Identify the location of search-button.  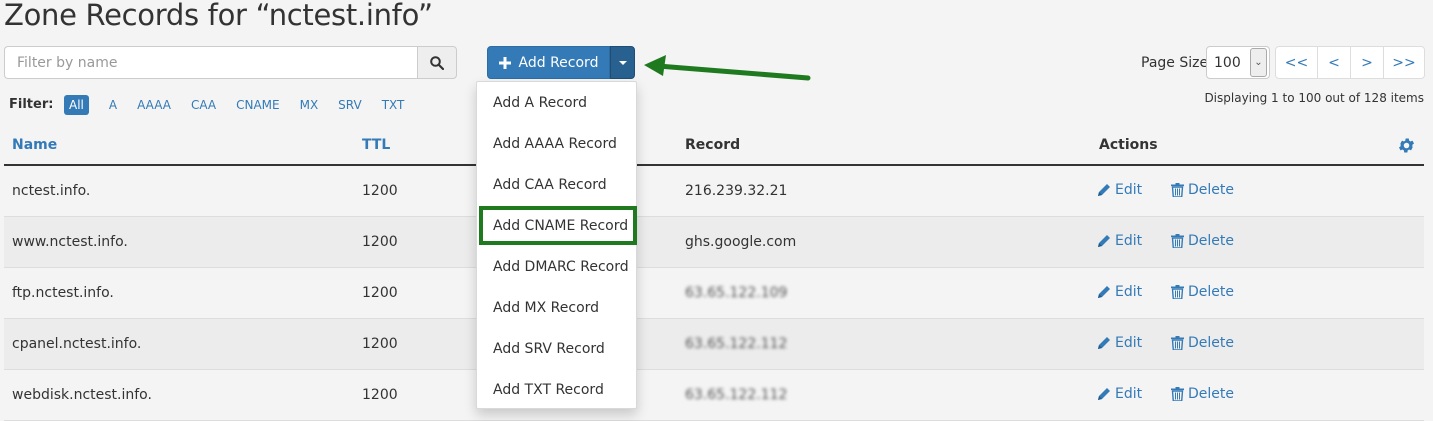
(437, 62).